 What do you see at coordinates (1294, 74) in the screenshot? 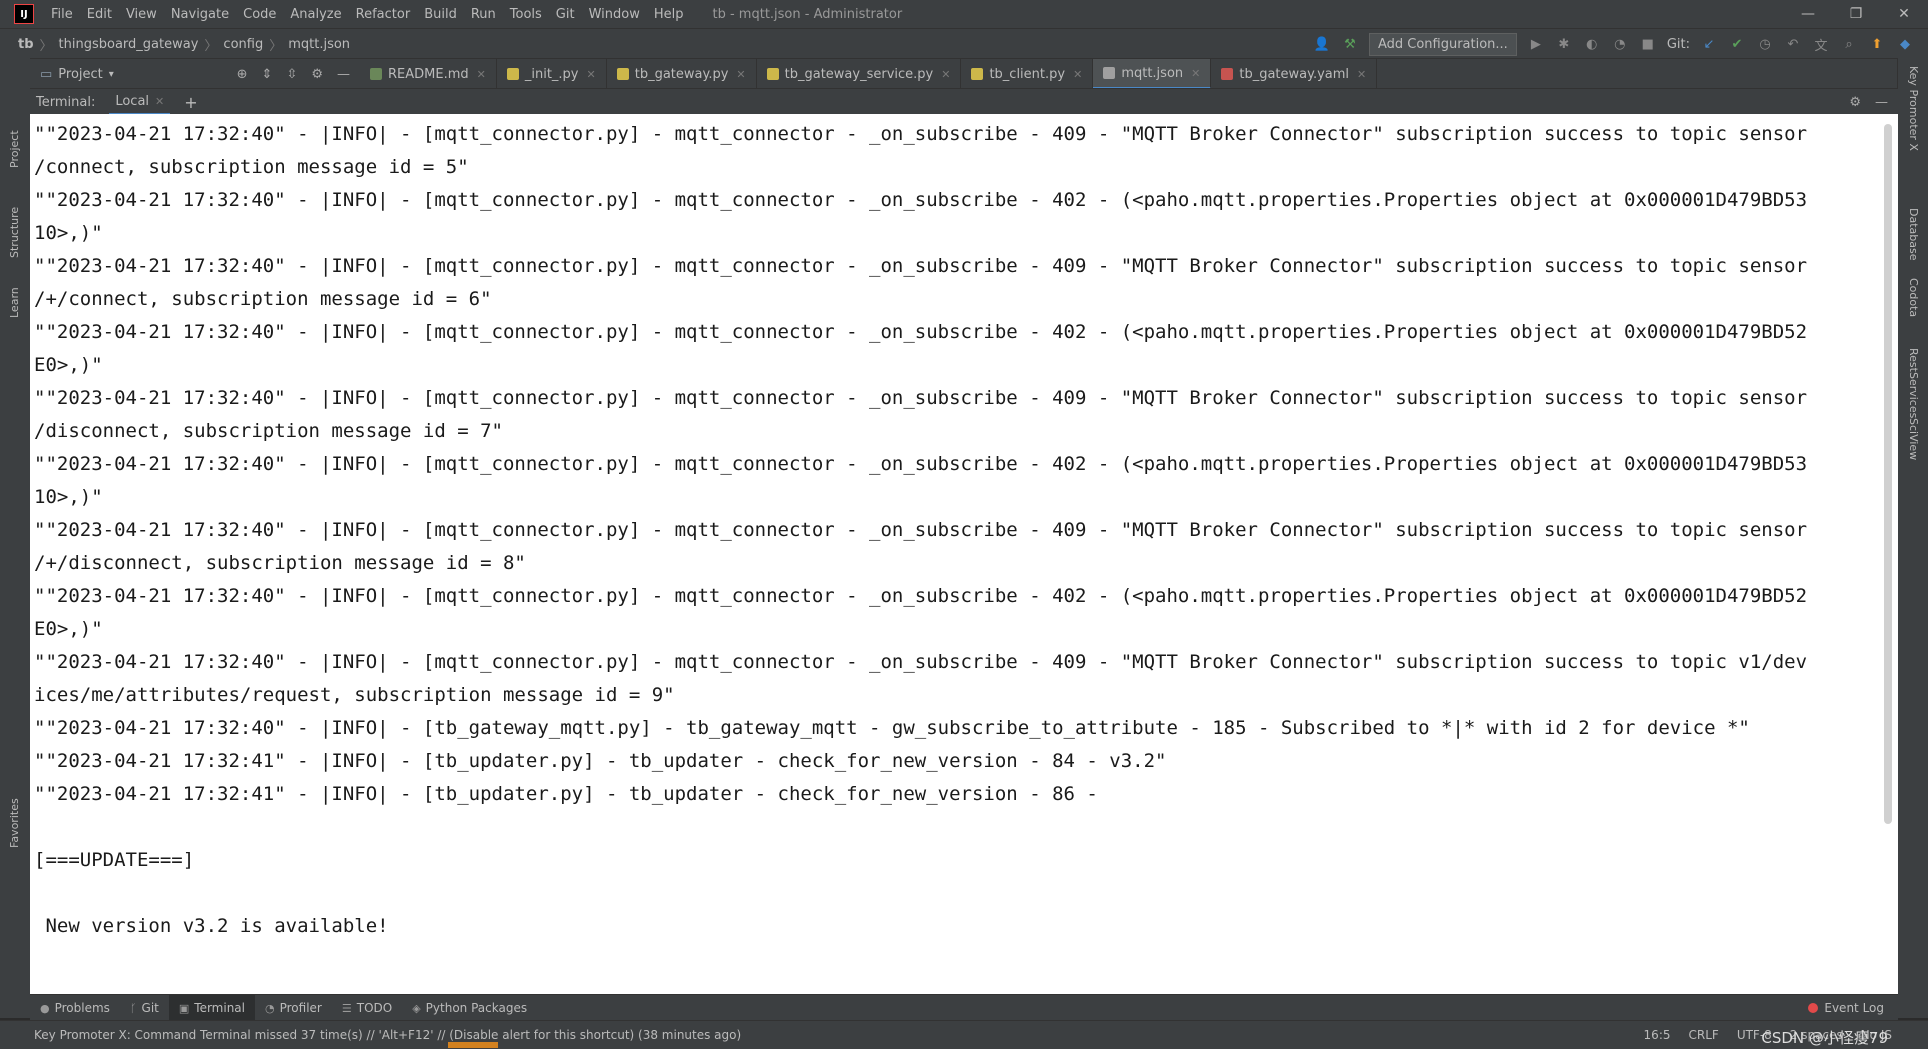
I see `editor-tab: tb_gateway.yaml ✕` at bounding box center [1294, 74].